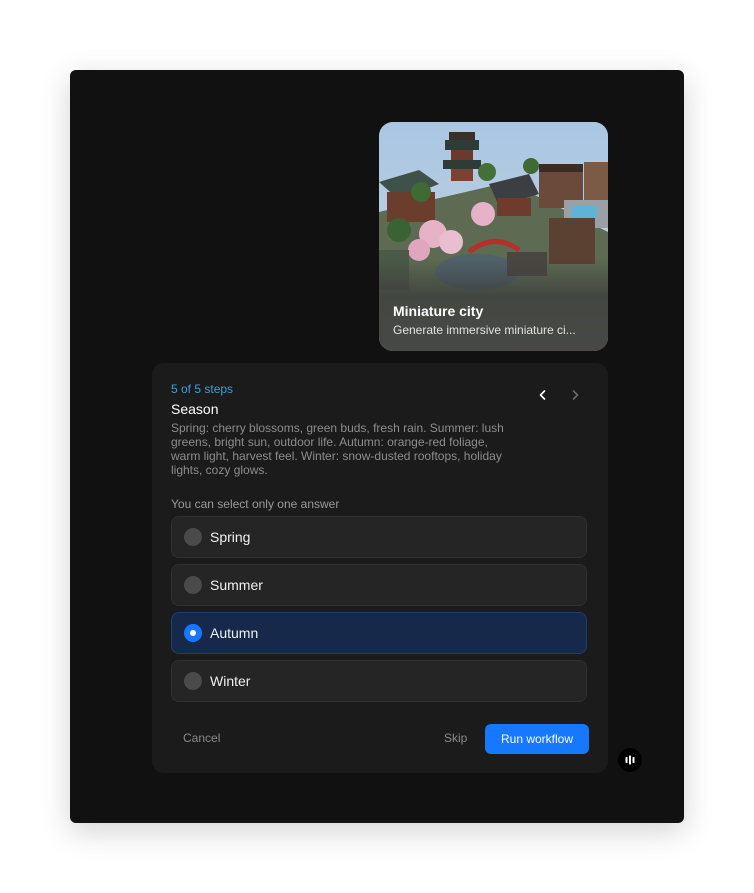 The height and width of the screenshot is (893, 754). I want to click on previous-step-button, so click(543, 395).